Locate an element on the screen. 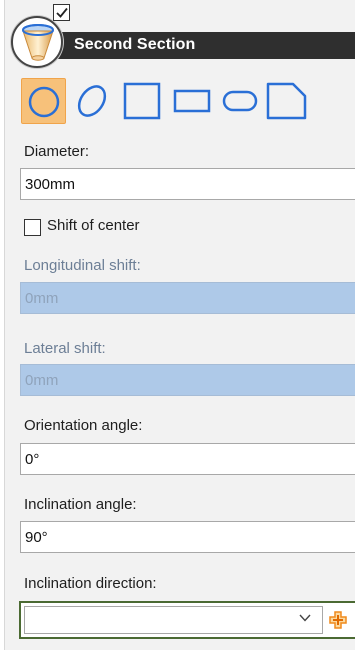 This screenshot has width=355, height=650. shape-rectangle-button is located at coordinates (192, 101).